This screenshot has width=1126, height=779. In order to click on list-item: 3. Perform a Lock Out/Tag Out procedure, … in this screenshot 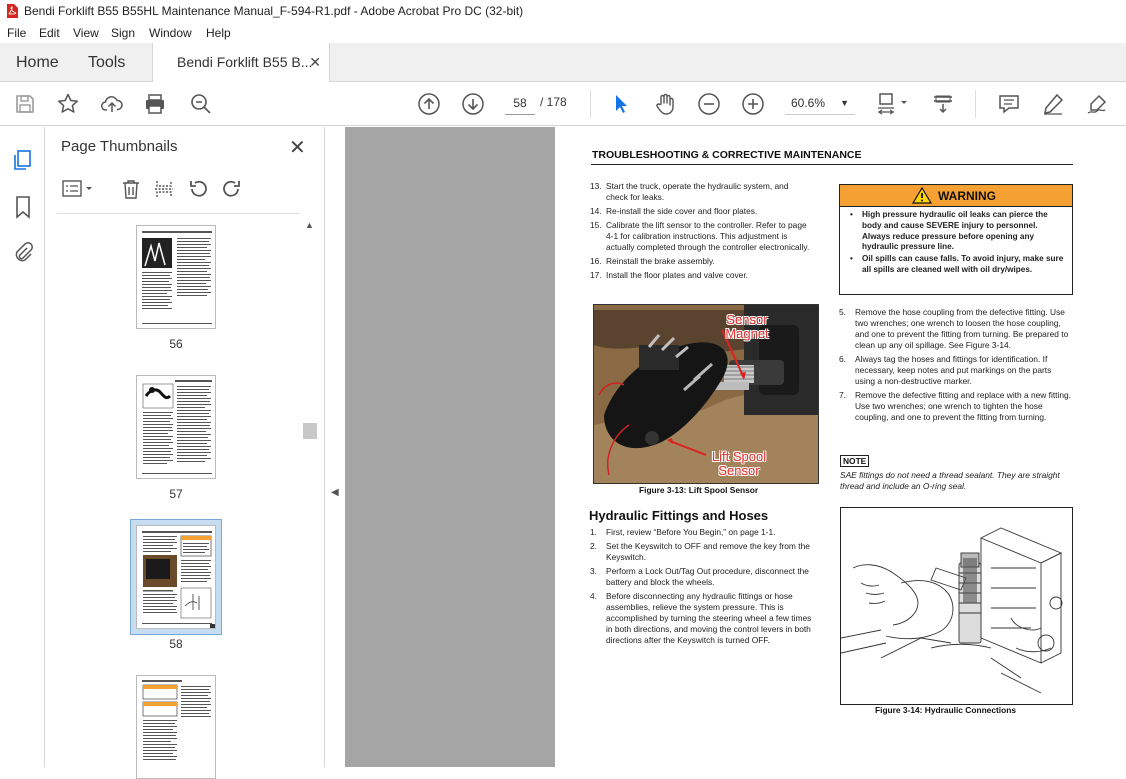, I will do `click(699, 576)`.